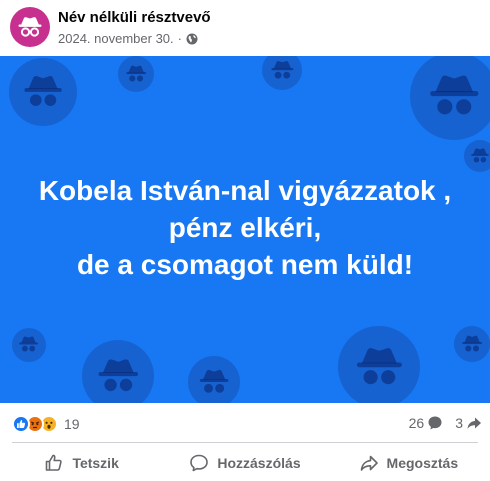 The image size is (490, 481). I want to click on post-stats: 19 26 3, so click(245, 423).